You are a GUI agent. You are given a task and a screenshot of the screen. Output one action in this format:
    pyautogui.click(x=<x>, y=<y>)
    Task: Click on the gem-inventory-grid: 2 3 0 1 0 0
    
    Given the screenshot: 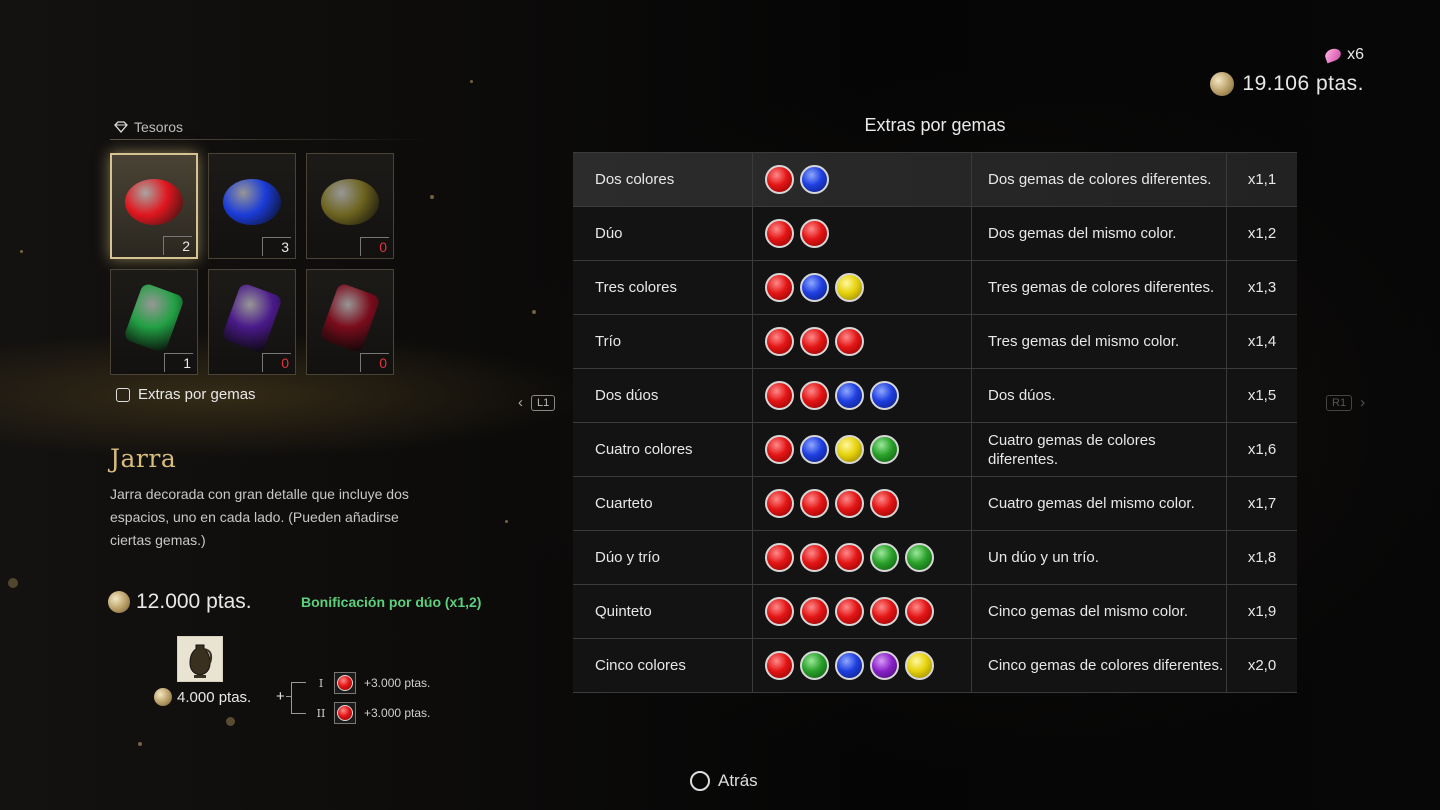 What is the action you would take?
    pyautogui.click(x=252, y=264)
    